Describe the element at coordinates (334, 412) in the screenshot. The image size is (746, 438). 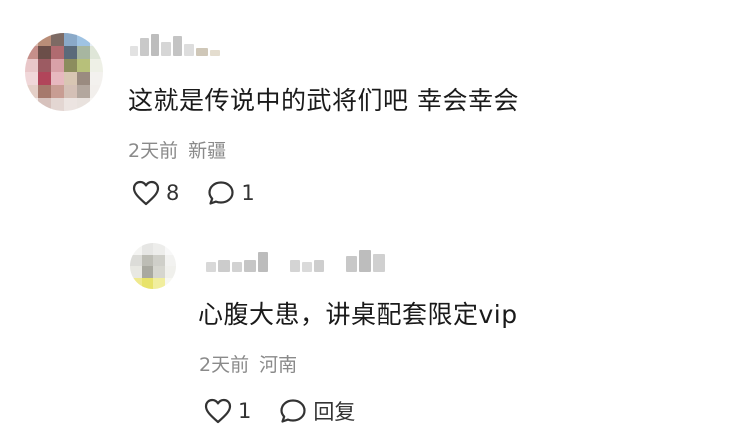
I see `reply-label: 回复` at that location.